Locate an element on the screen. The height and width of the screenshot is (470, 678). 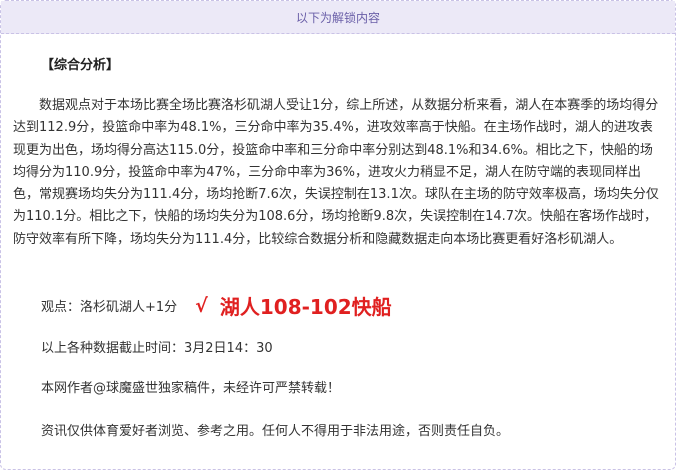
check-mark-icon: √ is located at coordinates (201, 305).